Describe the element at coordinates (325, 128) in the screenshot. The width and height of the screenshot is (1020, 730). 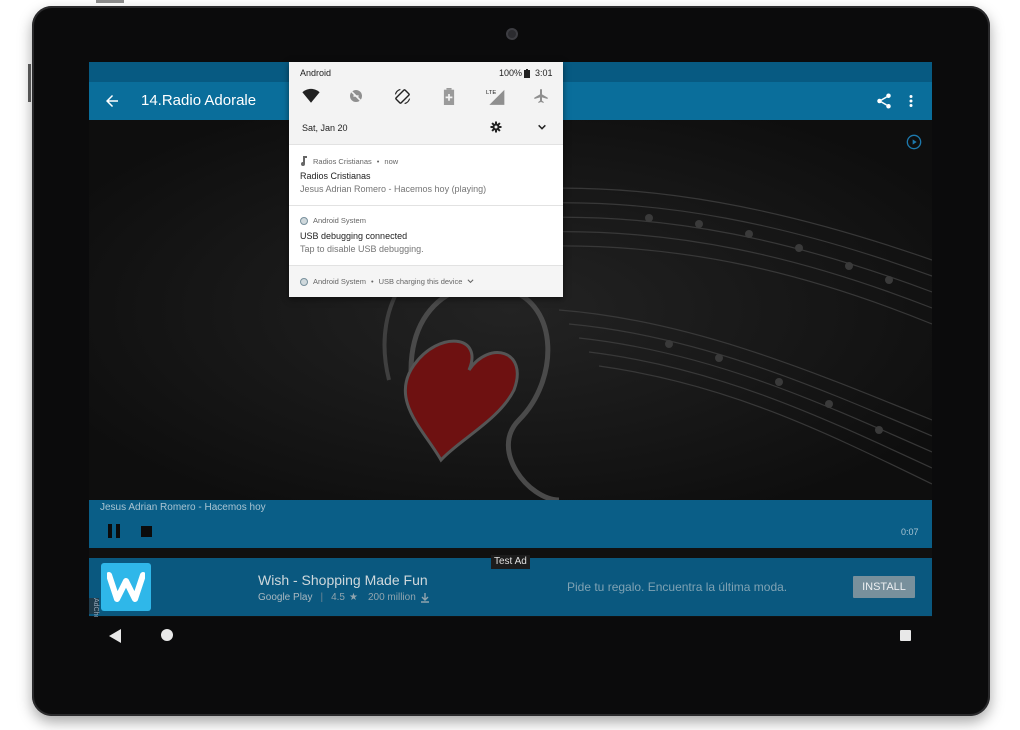
I see `shade-date: Sat, Jan 20` at that location.